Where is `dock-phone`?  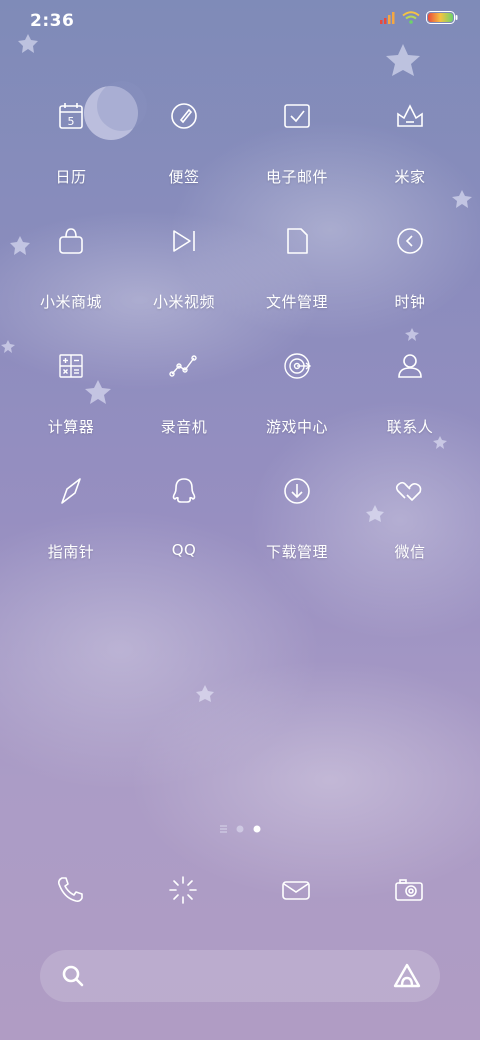 dock-phone is located at coordinates (70, 890).